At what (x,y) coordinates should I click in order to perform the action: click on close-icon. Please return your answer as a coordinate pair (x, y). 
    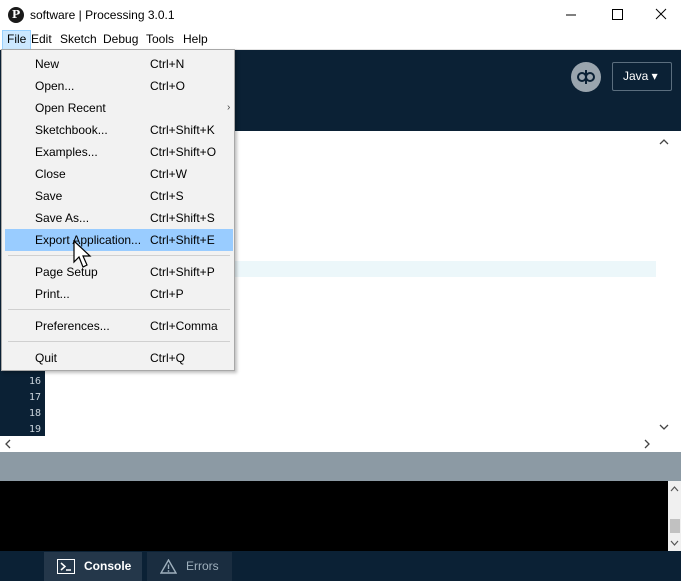
    Looking at the image, I should click on (661, 14).